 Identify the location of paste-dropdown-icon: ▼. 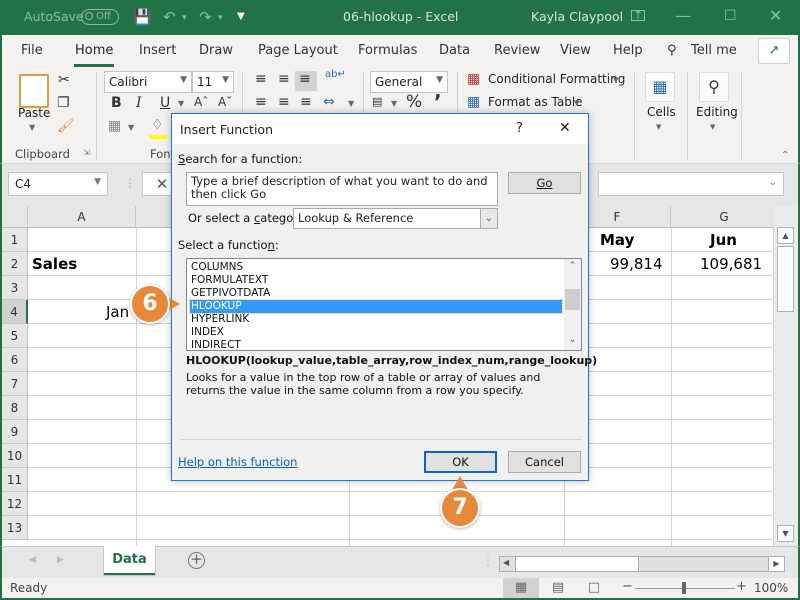
(32, 127).